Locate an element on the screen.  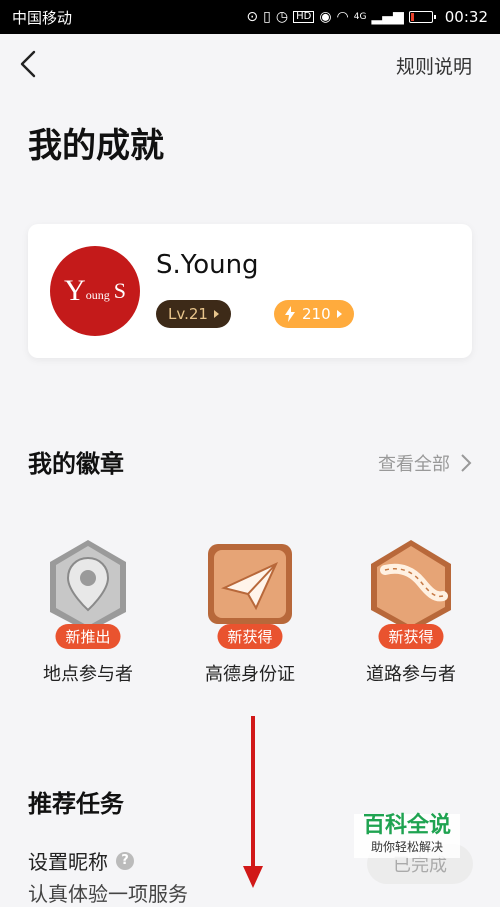
tasks-section-title: 推荐任务 is located at coordinates (76, 804).